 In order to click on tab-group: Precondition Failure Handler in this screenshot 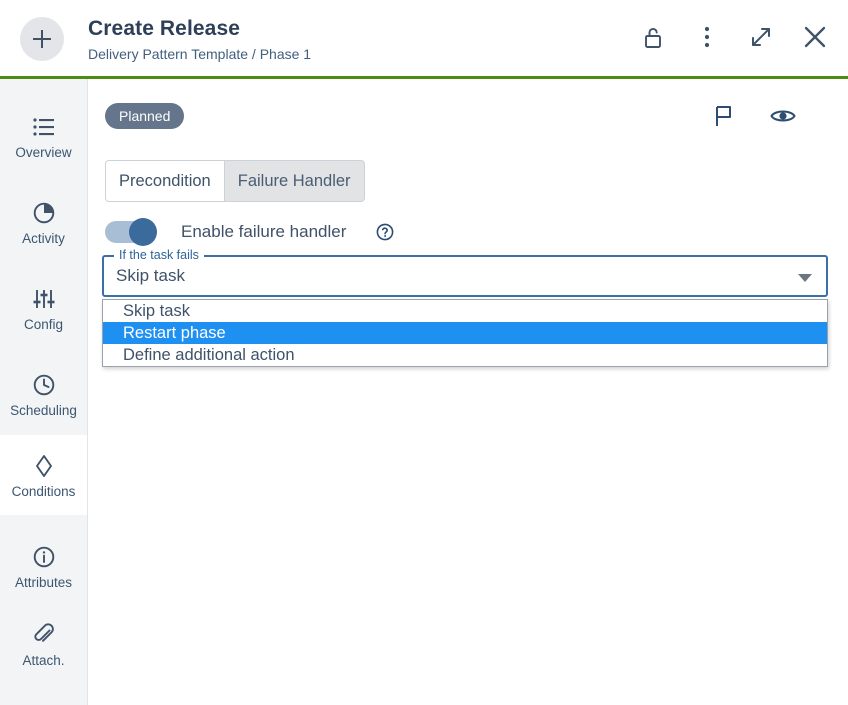, I will do `click(235, 181)`.